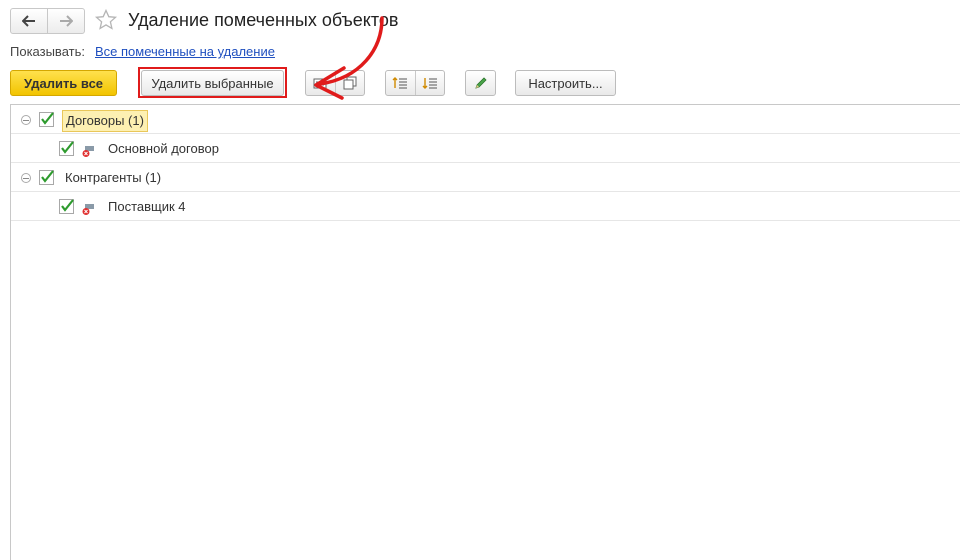 The width and height of the screenshot is (960, 560). Describe the element at coordinates (105, 121) in the screenshot. I see `group-label: Договоры (1)` at that location.